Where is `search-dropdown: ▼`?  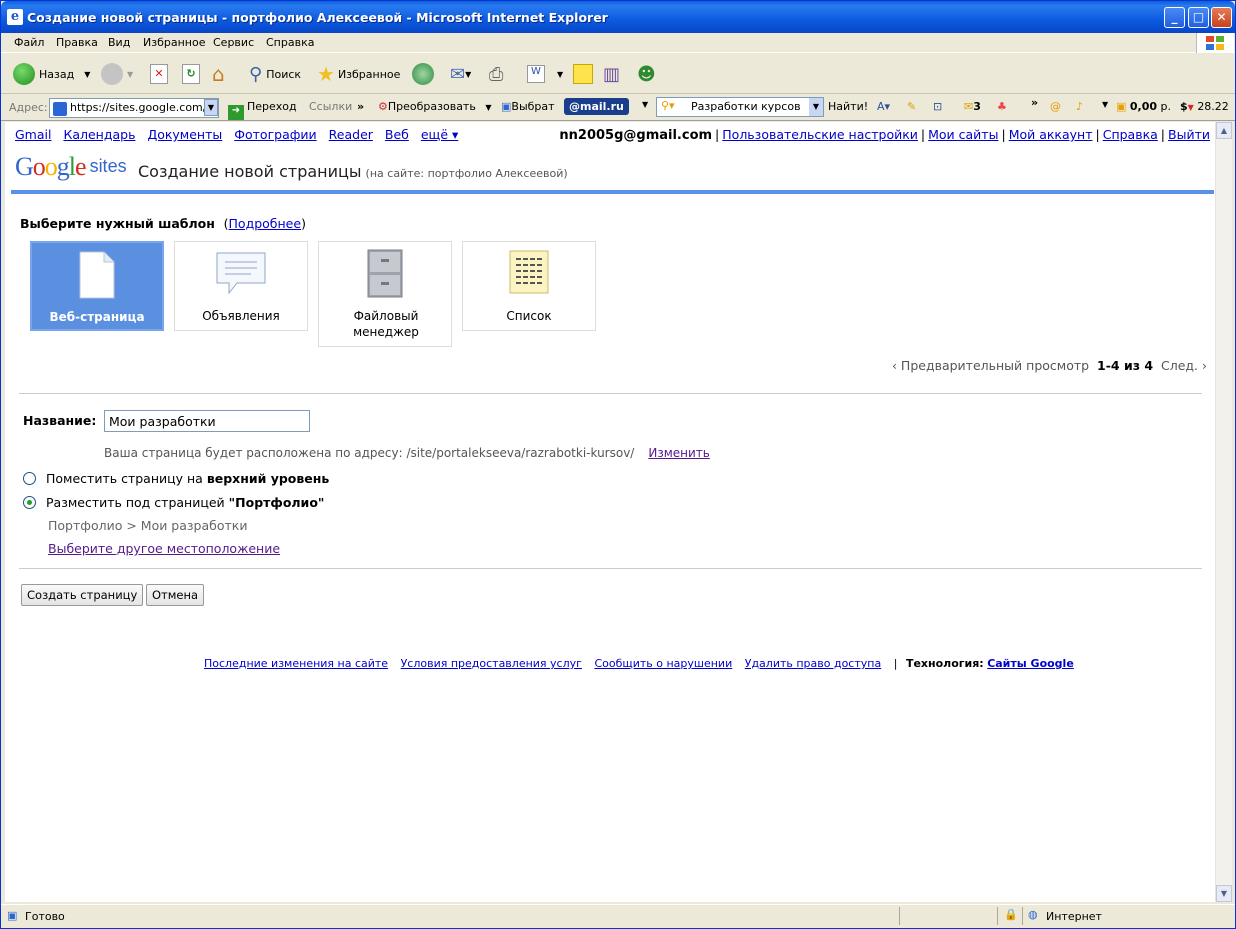 search-dropdown: ▼ is located at coordinates (816, 107).